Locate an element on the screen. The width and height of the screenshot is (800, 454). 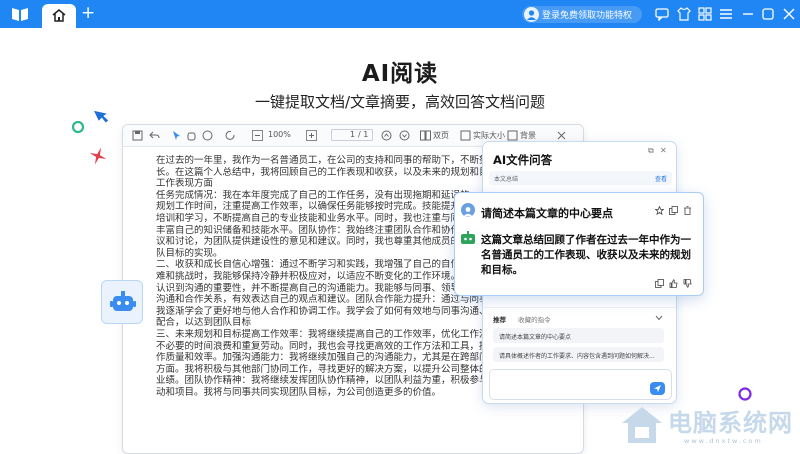
double-page-label: 双页 is located at coordinates (441, 135).